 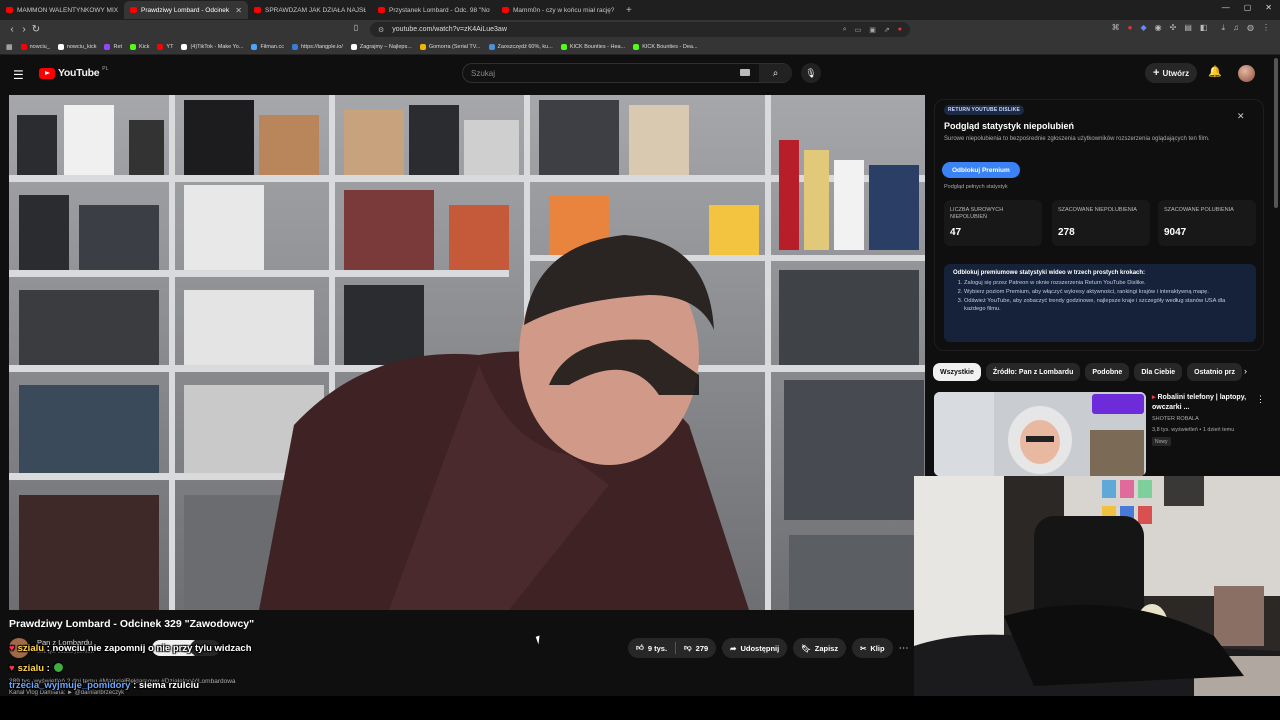 I want to click on chat-message: trzecia_wyjmuje_pomidory : siema rzulciu, so click(x=104, y=685).